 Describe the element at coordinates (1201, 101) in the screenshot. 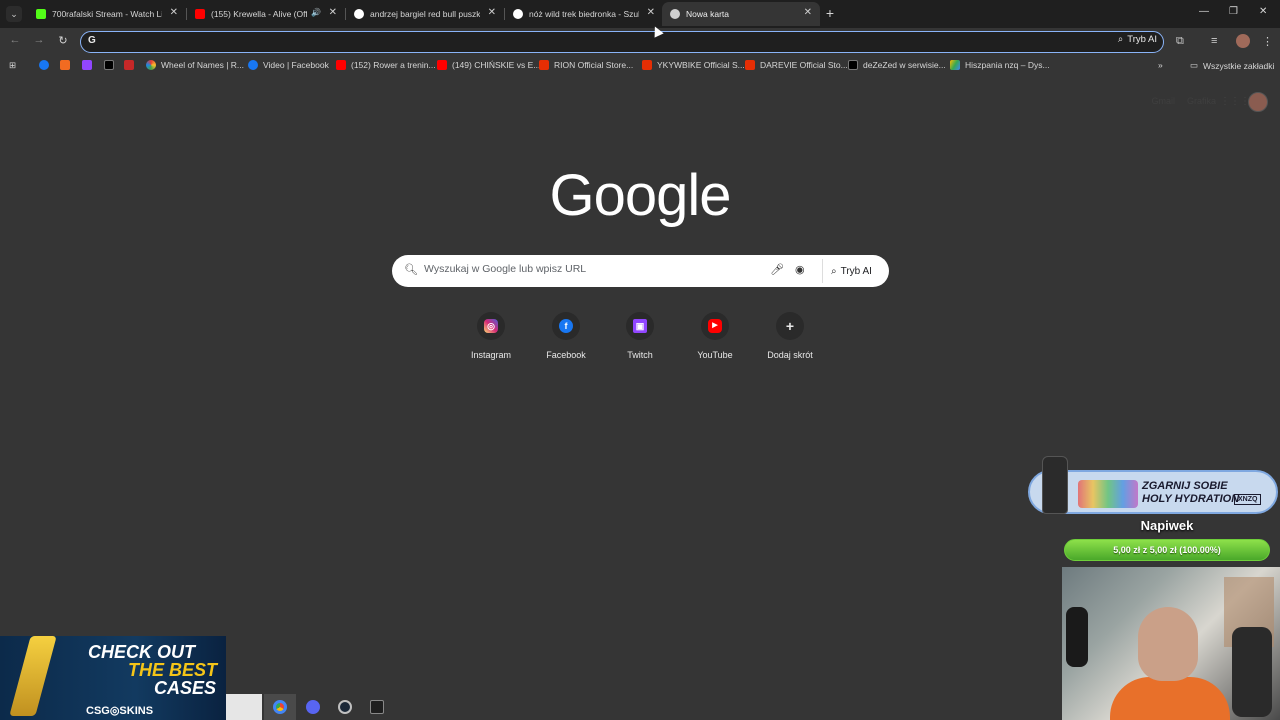

I see `images-link: Grafika` at that location.